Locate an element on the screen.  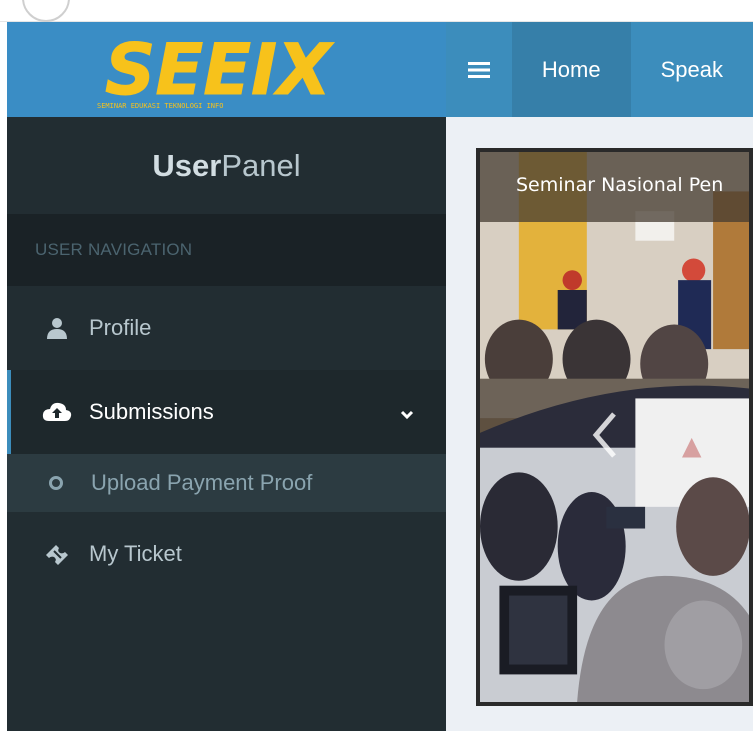
sidebar-item-label: Profile is located at coordinates (120, 327).